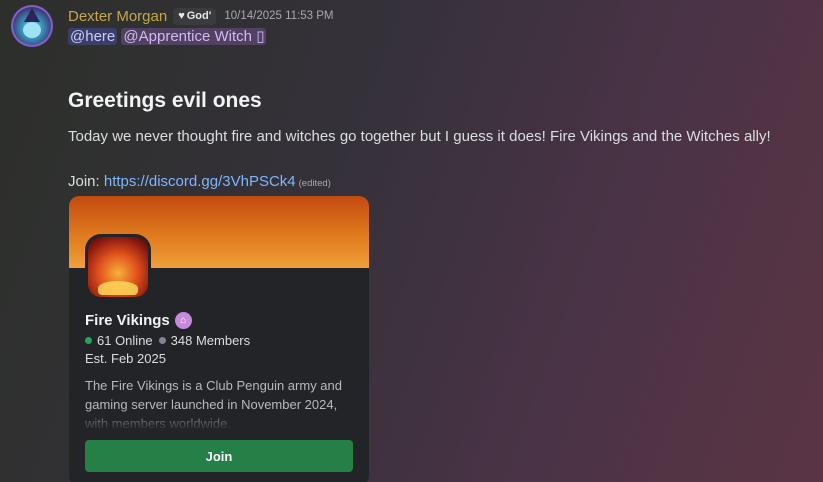 Image resolution: width=823 pixels, height=482 pixels. What do you see at coordinates (260, 36) in the screenshot?
I see `mention-role-suffix: ▯` at bounding box center [260, 36].